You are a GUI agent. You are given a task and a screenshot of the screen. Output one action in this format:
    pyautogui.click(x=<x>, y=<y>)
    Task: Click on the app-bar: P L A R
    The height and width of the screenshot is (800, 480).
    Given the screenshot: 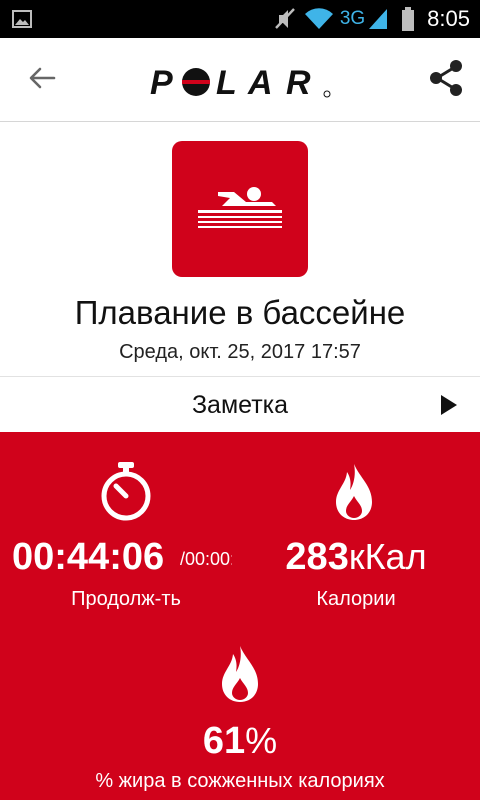 What is the action you would take?
    pyautogui.click(x=240, y=80)
    